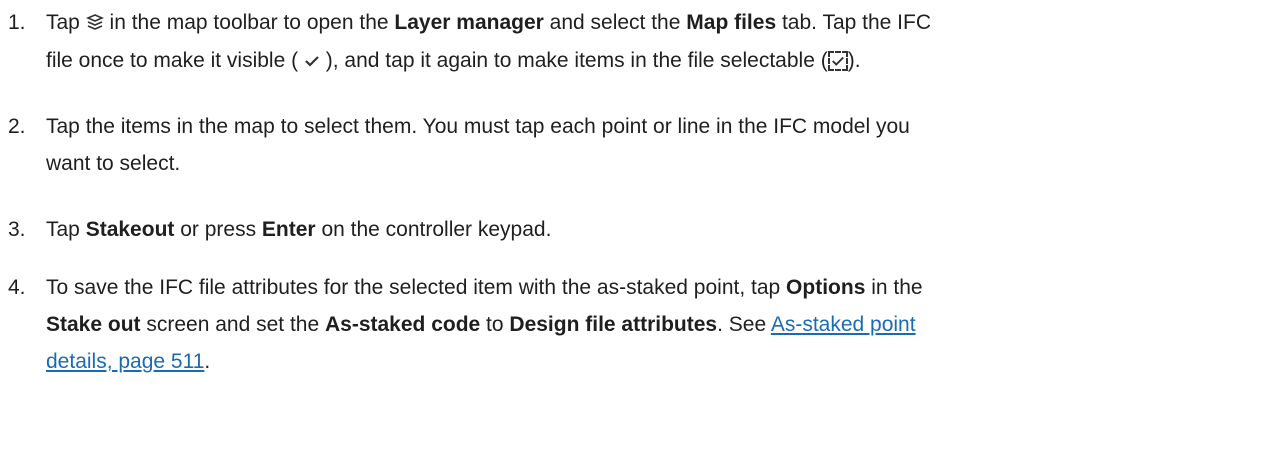  What do you see at coordinates (853, 22) in the screenshot?
I see `text-run: tab. Tap the IFC` at bounding box center [853, 22].